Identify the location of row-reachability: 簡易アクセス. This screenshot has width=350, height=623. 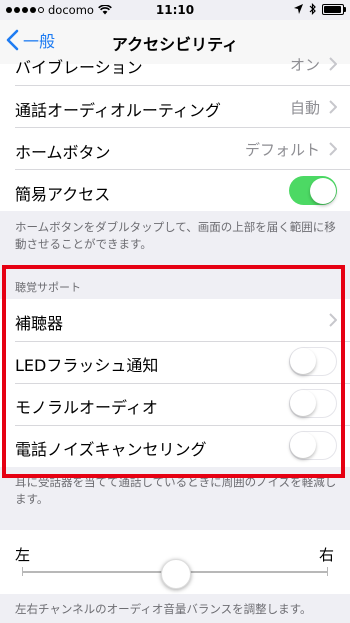
(175, 191).